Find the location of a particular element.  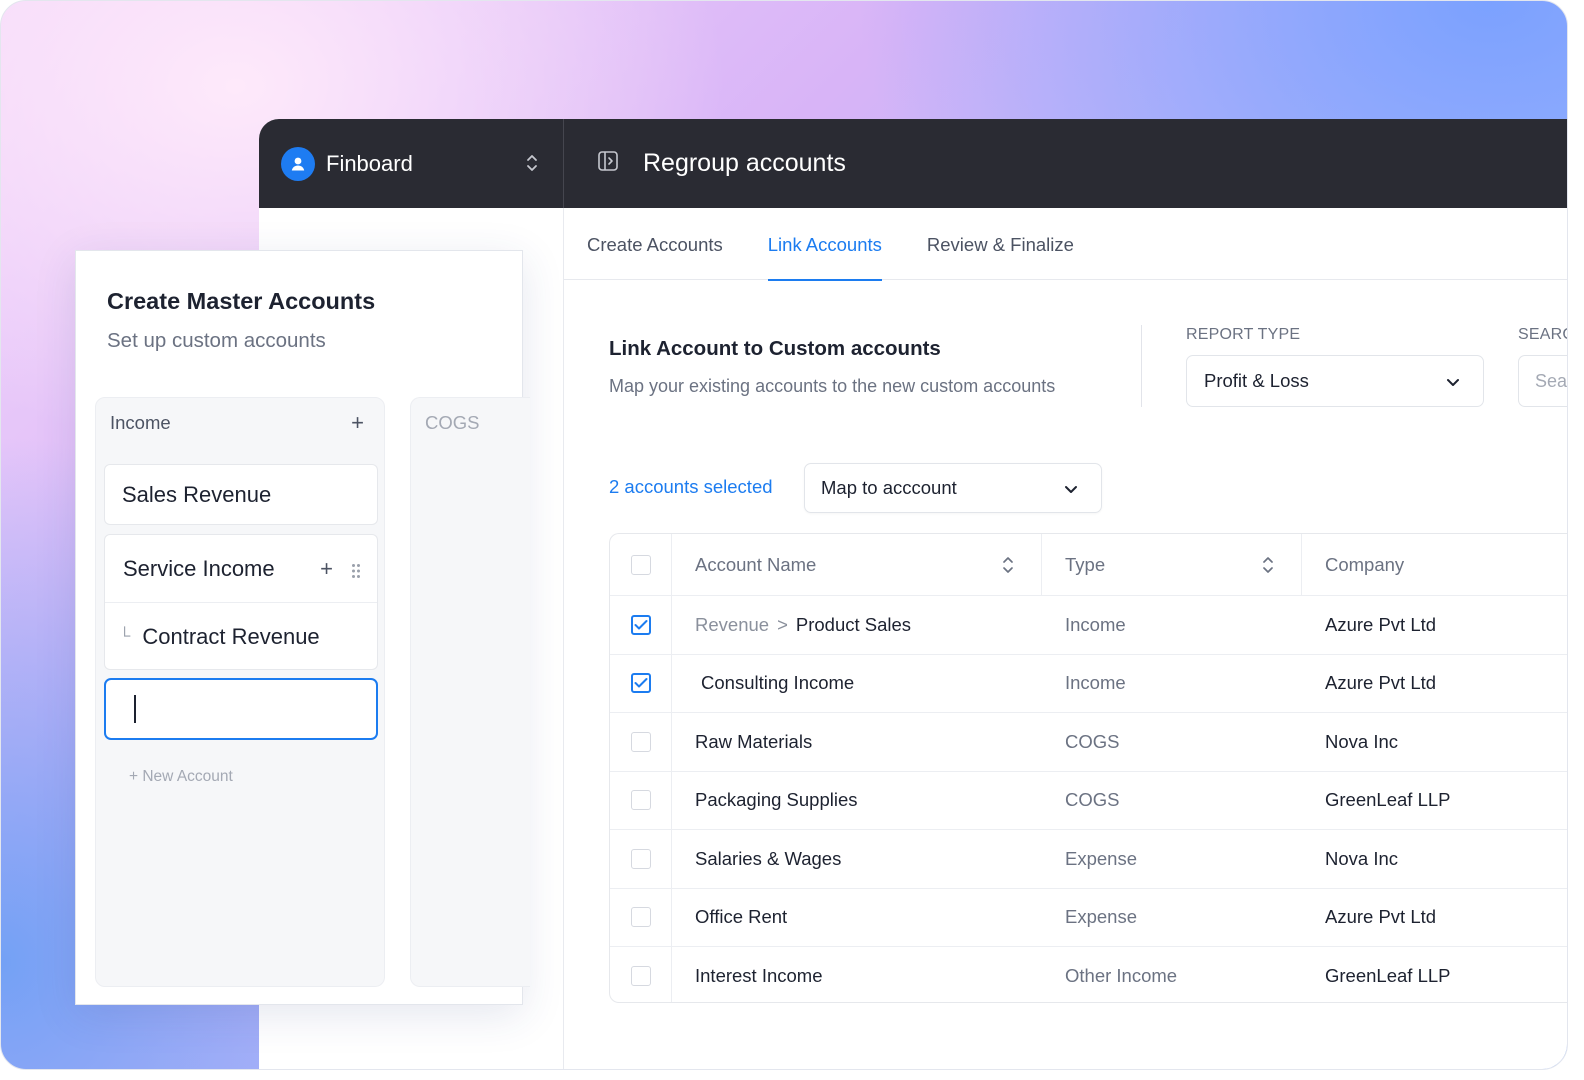

table-row: Raw Materials COGS Nova Inc is located at coordinates (1088, 742).